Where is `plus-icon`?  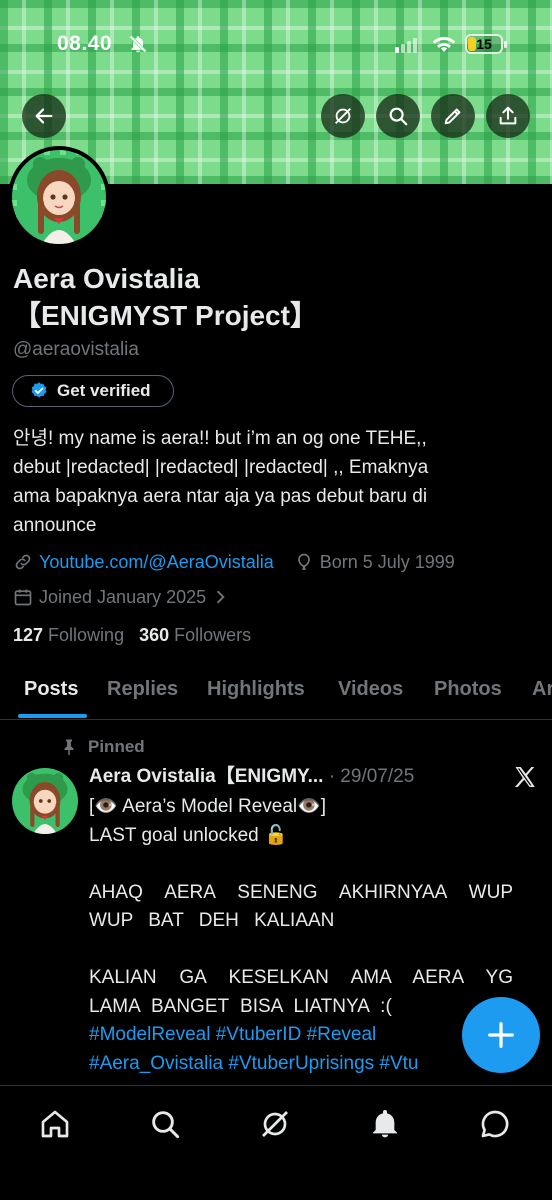
plus-icon is located at coordinates (501, 1035).